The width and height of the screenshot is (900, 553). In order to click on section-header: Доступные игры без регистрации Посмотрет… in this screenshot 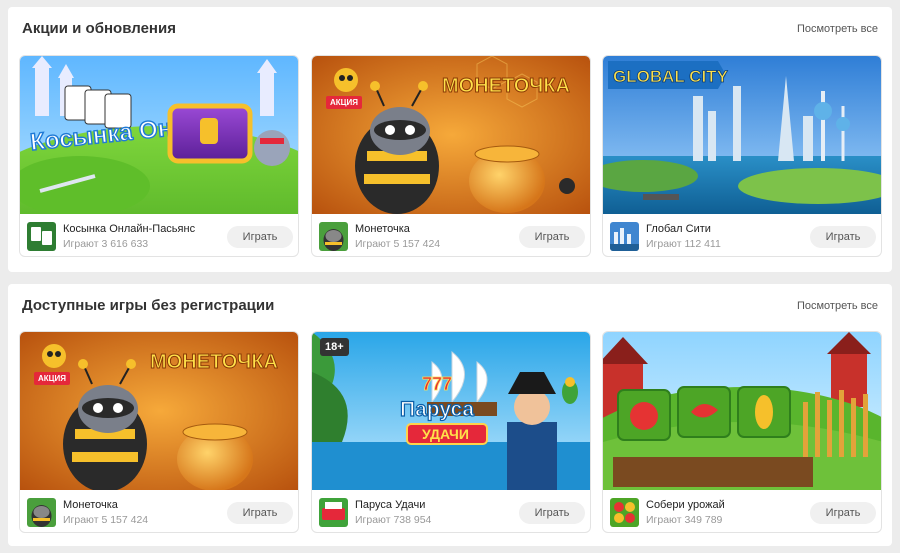, I will do `click(450, 307)`.